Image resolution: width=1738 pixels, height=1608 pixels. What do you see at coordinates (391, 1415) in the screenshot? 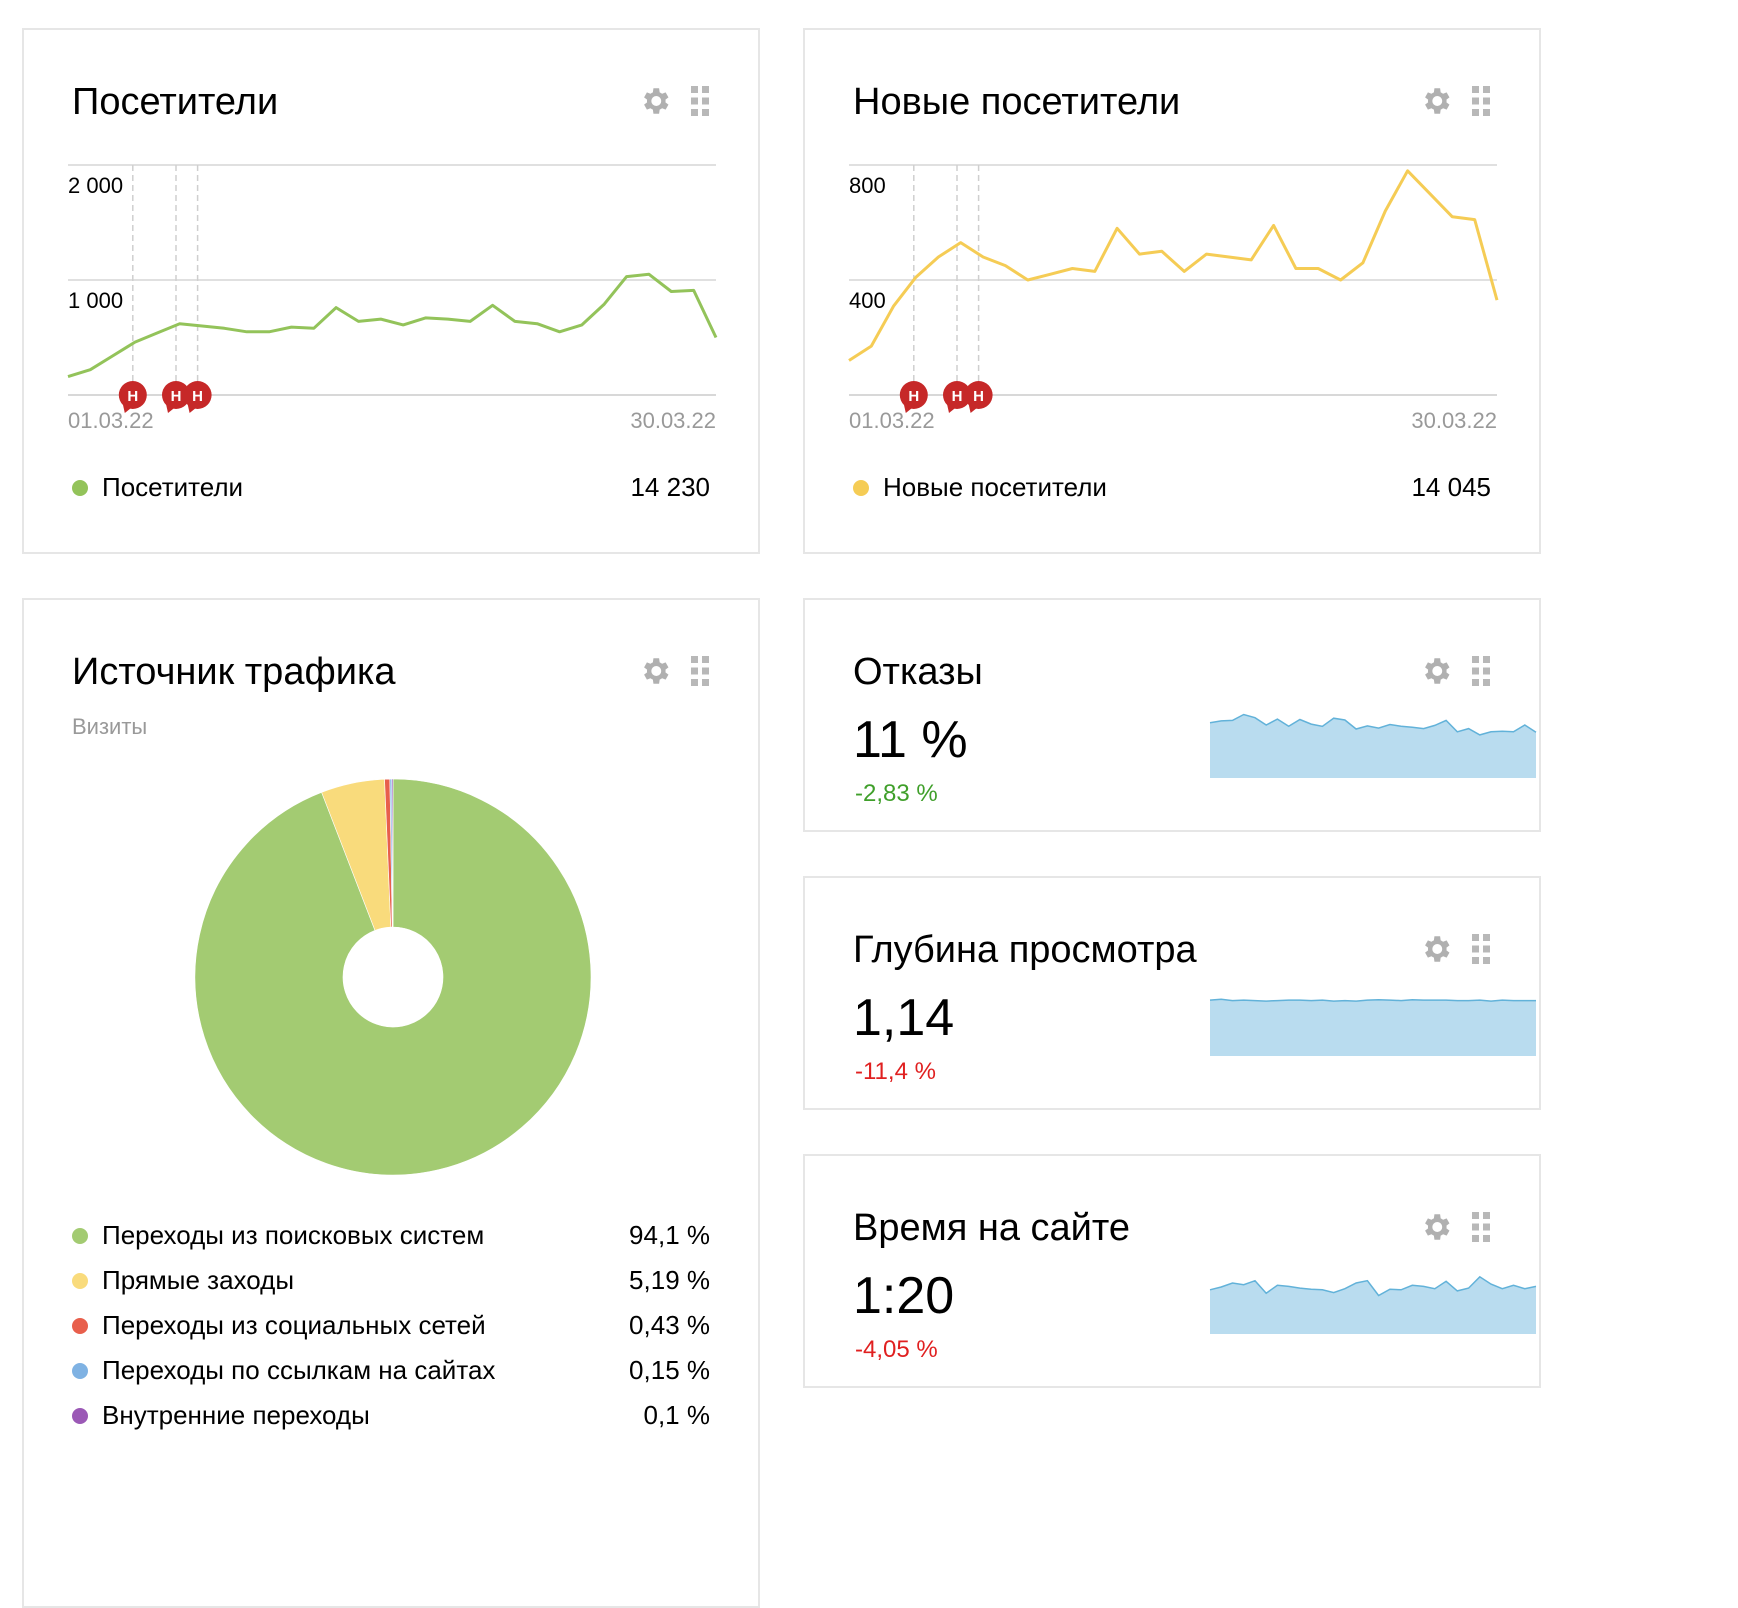
I see `legend-item: Внутренние переходы 0,1 %` at bounding box center [391, 1415].